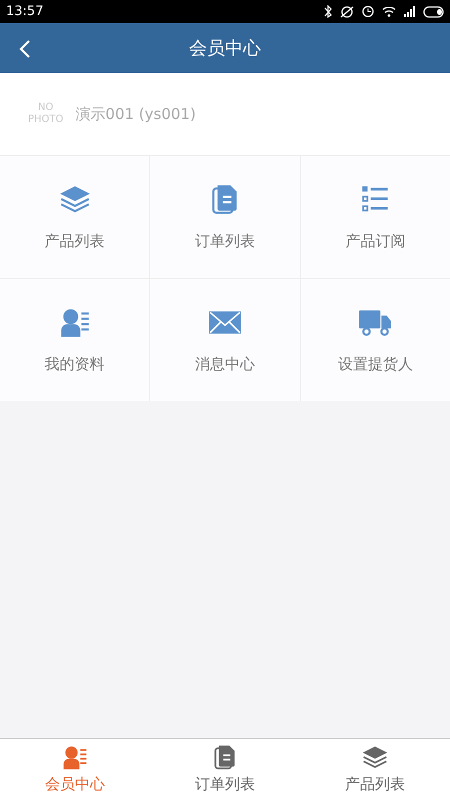  What do you see at coordinates (375, 217) in the screenshot?
I see `menu-tile: 产品订阅` at bounding box center [375, 217].